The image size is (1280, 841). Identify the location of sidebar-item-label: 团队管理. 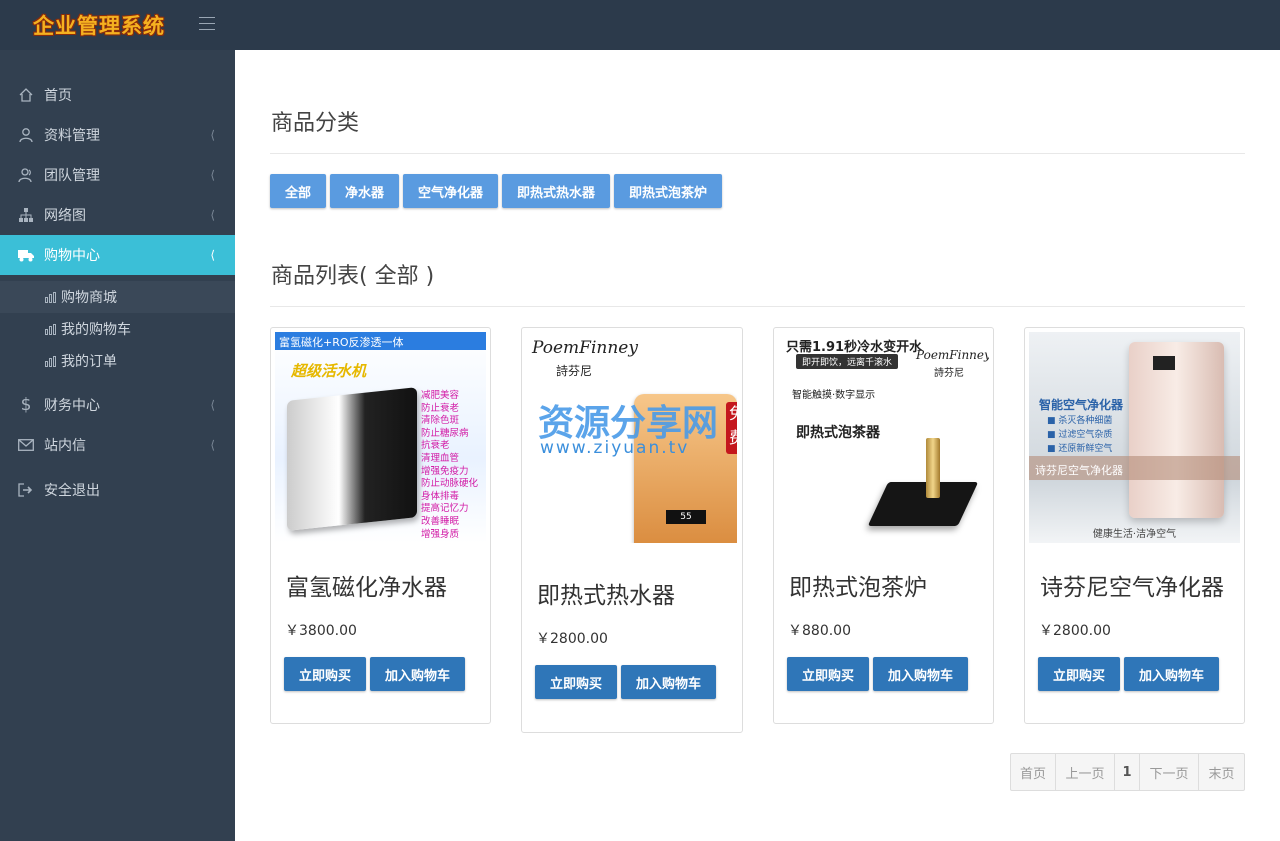
(72, 176).